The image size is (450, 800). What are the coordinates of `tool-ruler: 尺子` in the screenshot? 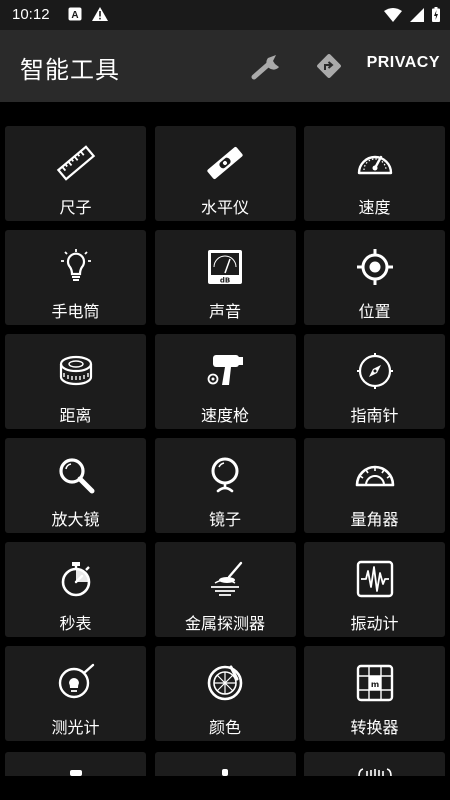 It's located at (75, 173).